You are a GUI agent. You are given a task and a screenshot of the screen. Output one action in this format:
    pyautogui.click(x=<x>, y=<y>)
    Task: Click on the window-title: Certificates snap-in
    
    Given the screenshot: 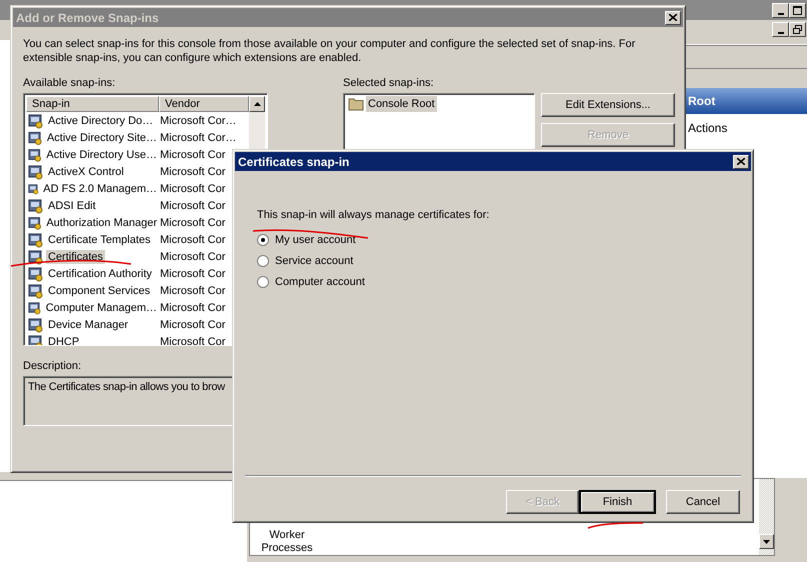 What is the action you would take?
    pyautogui.click(x=294, y=161)
    